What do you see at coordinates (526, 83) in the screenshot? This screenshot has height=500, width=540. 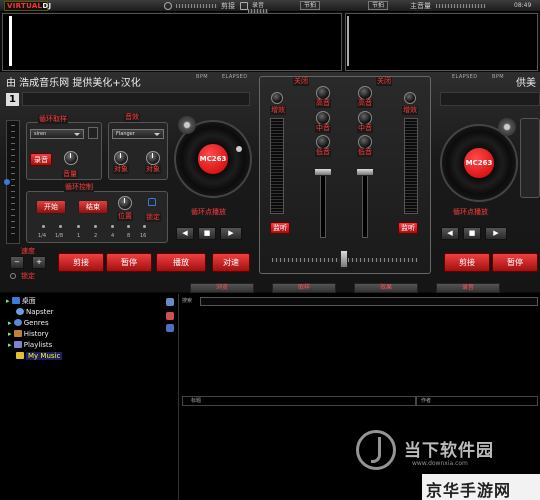 I see `deck-right-title: 供美` at bounding box center [526, 83].